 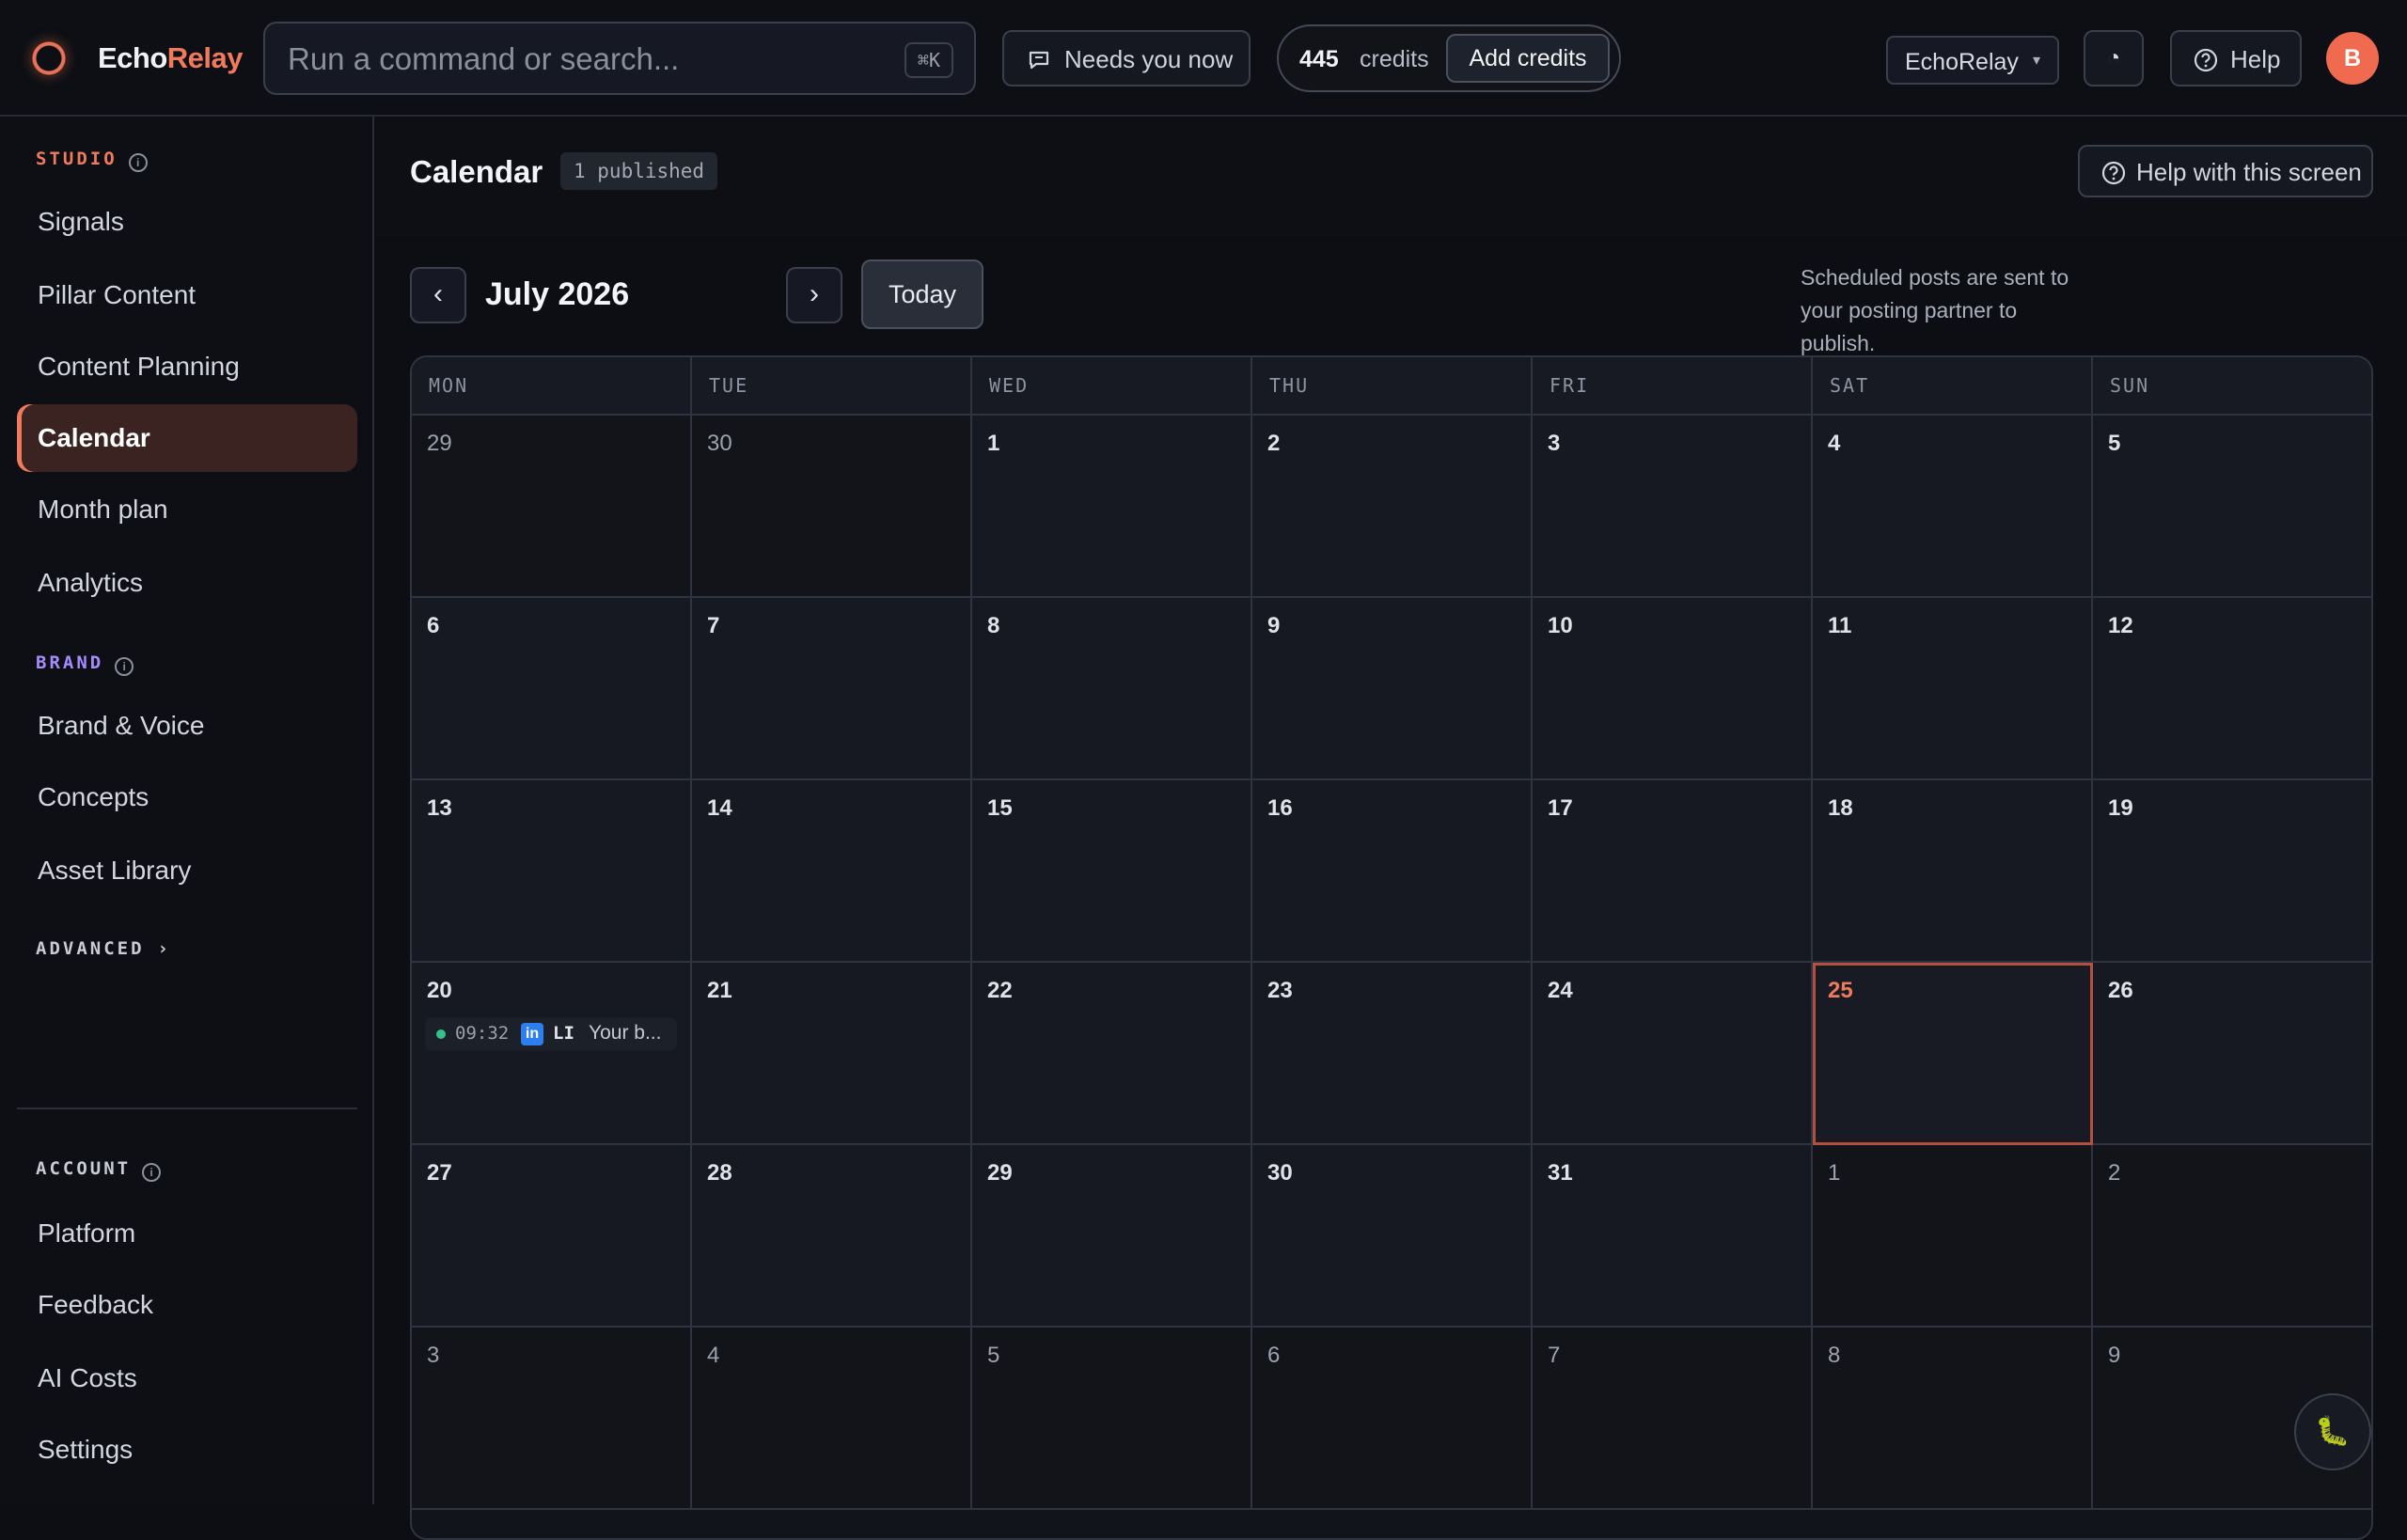 I want to click on avatar: B, so click(x=2352, y=58).